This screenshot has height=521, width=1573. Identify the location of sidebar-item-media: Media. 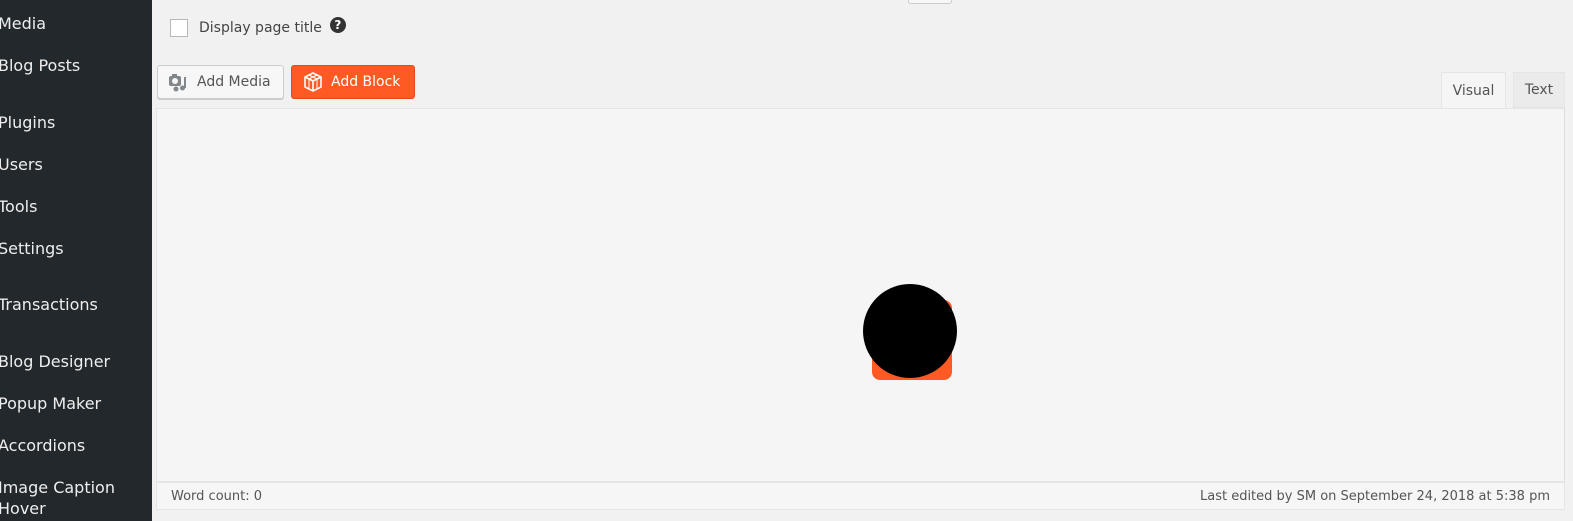
(23, 24).